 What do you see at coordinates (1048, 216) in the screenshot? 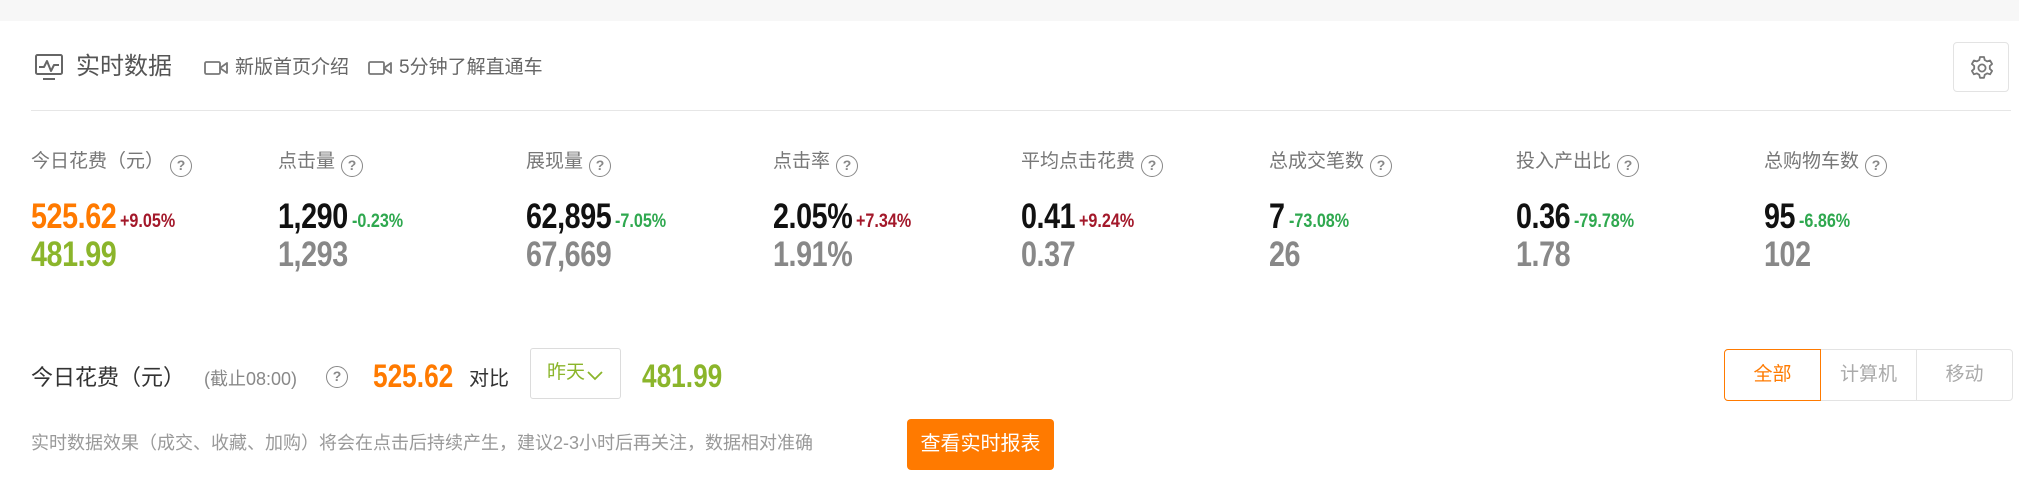
I see `metric-value-avg-cpc: 0.41` at bounding box center [1048, 216].